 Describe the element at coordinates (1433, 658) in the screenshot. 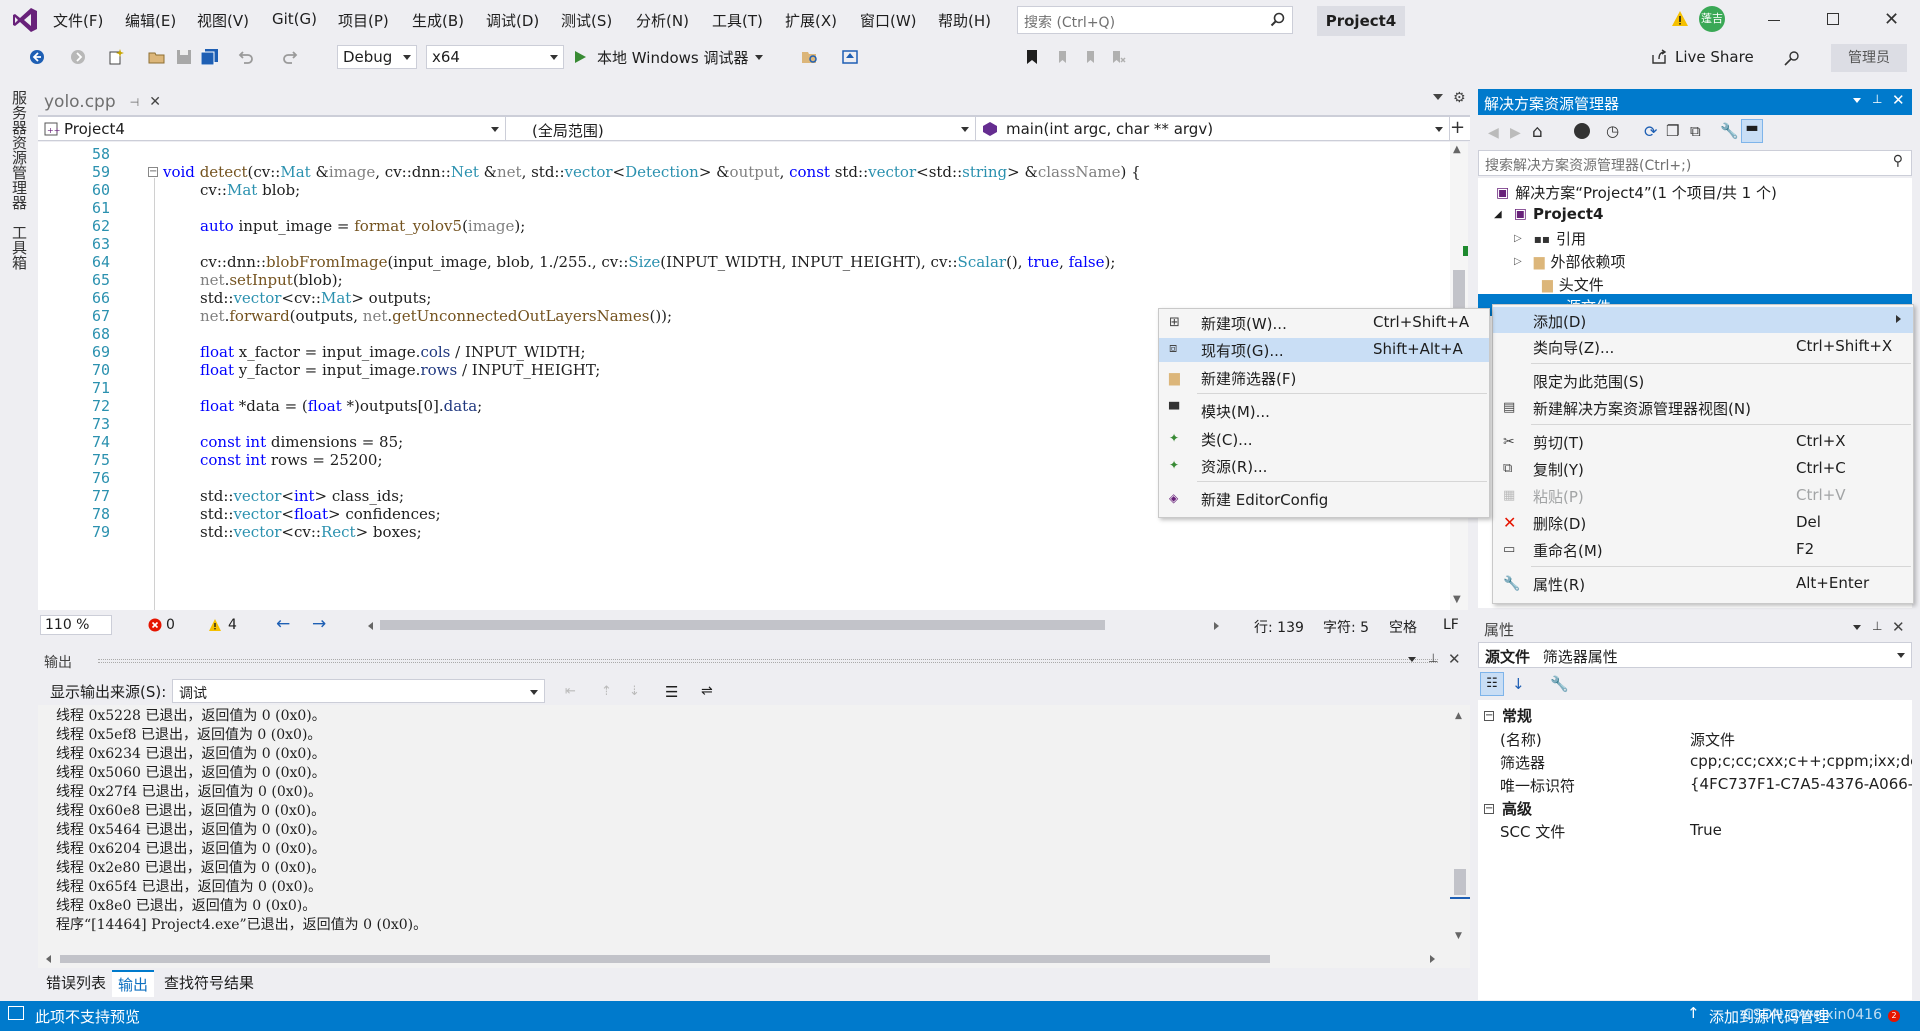

I see `output-pin-icon: ⊥` at that location.